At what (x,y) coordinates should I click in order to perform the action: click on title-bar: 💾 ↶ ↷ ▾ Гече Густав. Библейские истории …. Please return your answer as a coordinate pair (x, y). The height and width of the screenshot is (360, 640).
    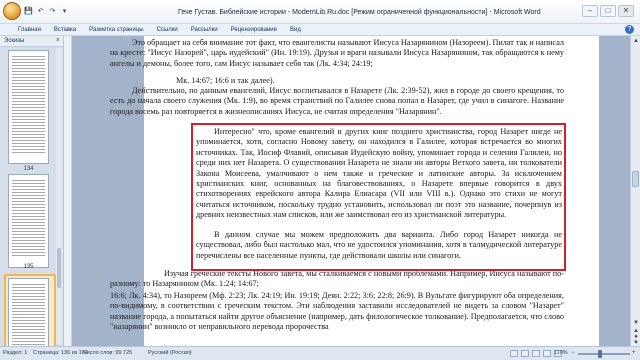
    Looking at the image, I should click on (320, 12).